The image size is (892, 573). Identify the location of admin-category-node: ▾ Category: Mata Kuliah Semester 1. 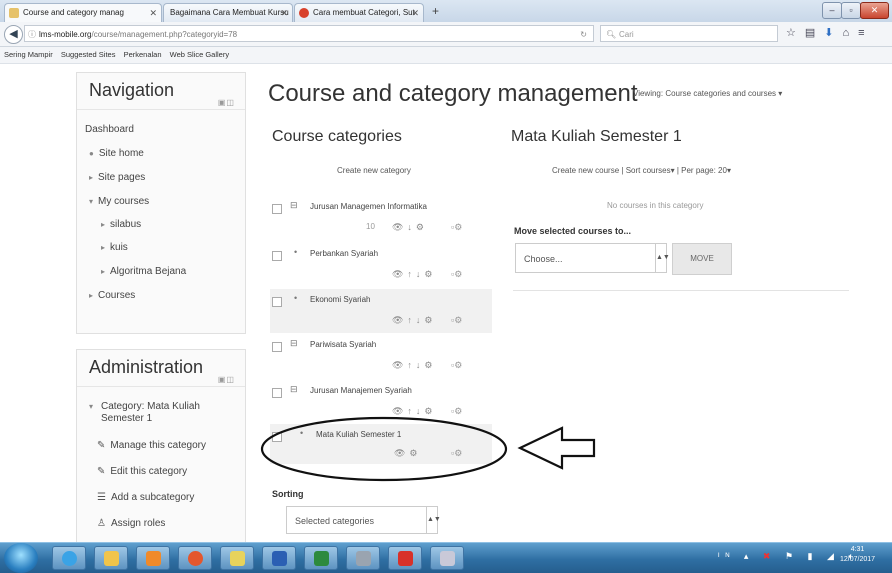
(154, 413).